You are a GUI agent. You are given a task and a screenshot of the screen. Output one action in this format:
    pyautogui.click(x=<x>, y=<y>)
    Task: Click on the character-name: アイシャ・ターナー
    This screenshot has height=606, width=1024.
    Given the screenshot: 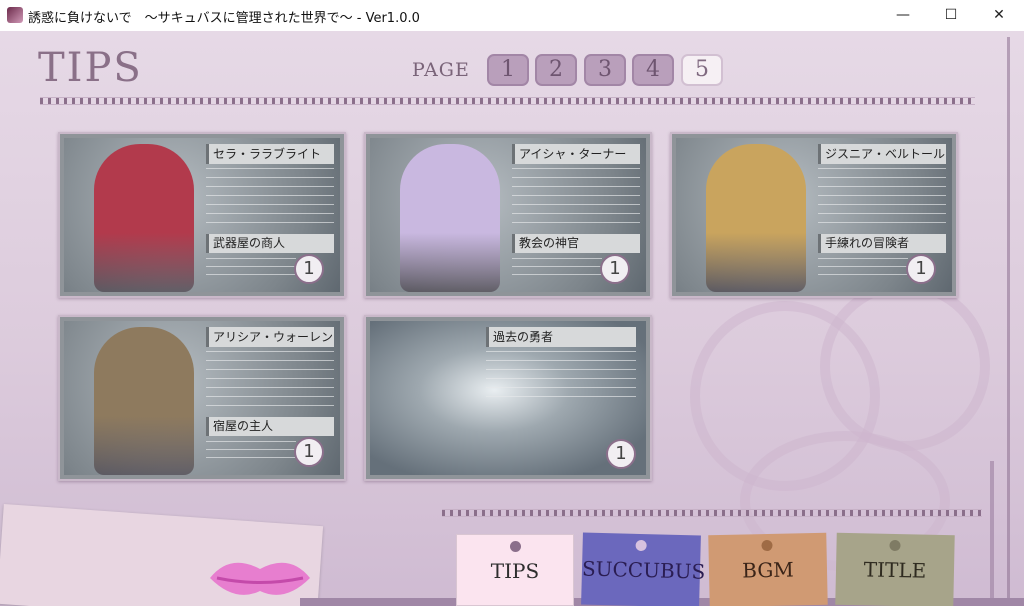 What is the action you would take?
    pyautogui.click(x=576, y=154)
    